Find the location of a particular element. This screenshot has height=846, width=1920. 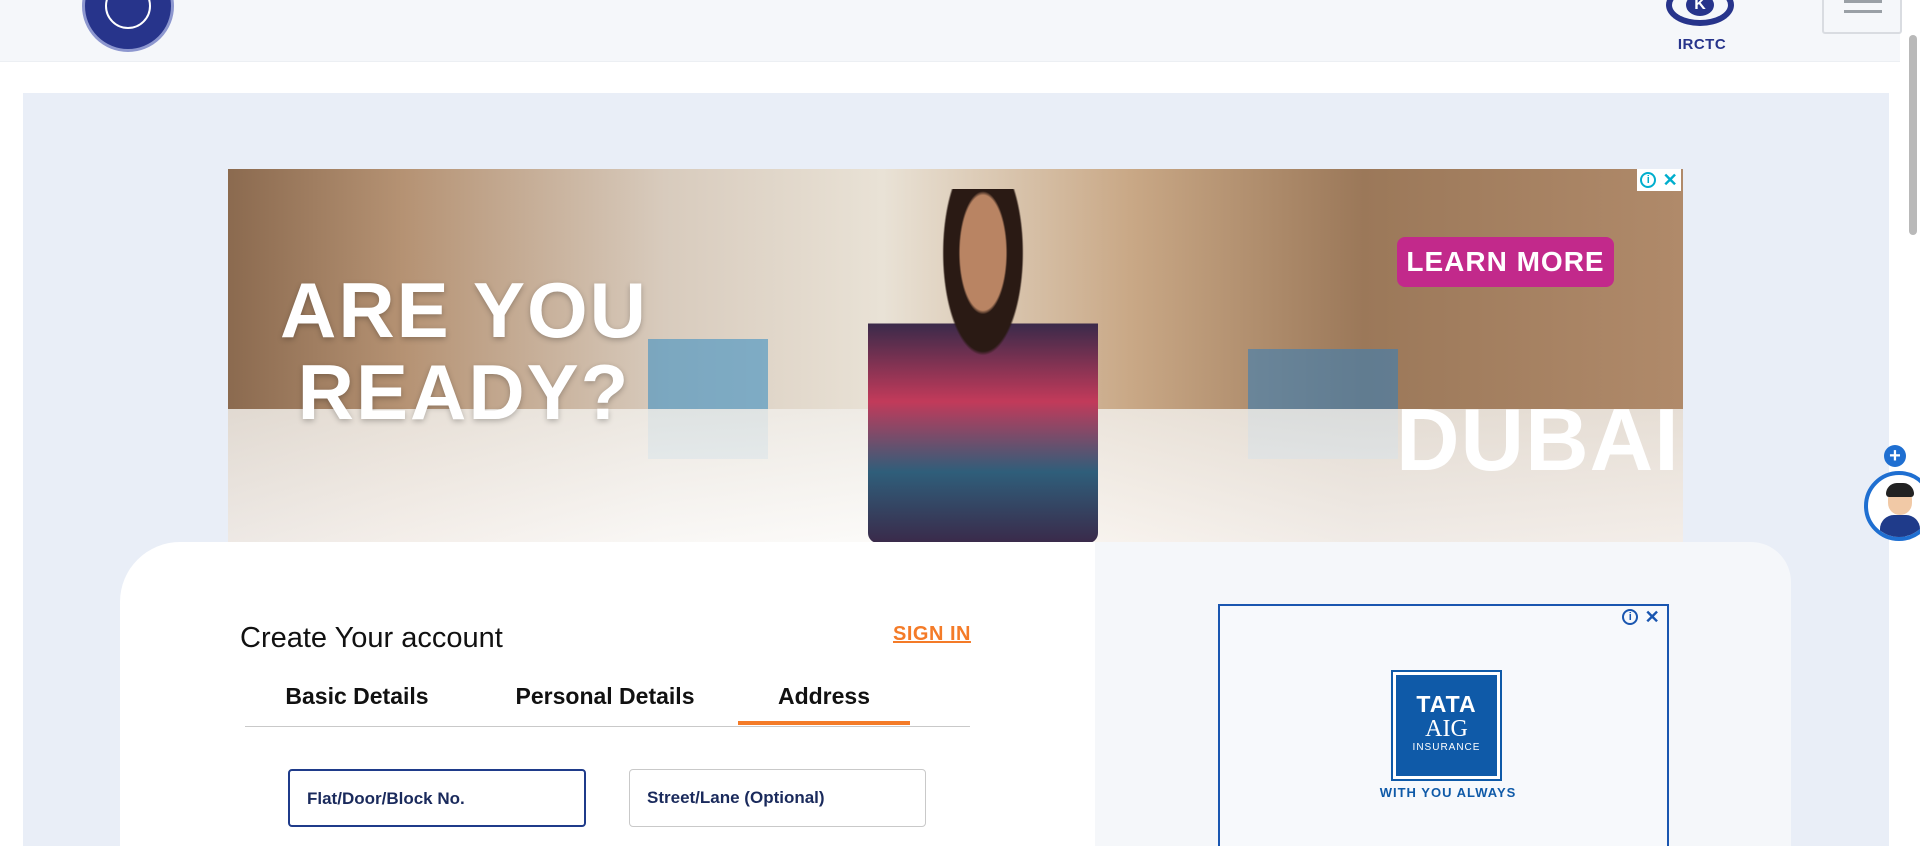

flat-door-block-field: Flat/Door/Block No. is located at coordinates (437, 798).